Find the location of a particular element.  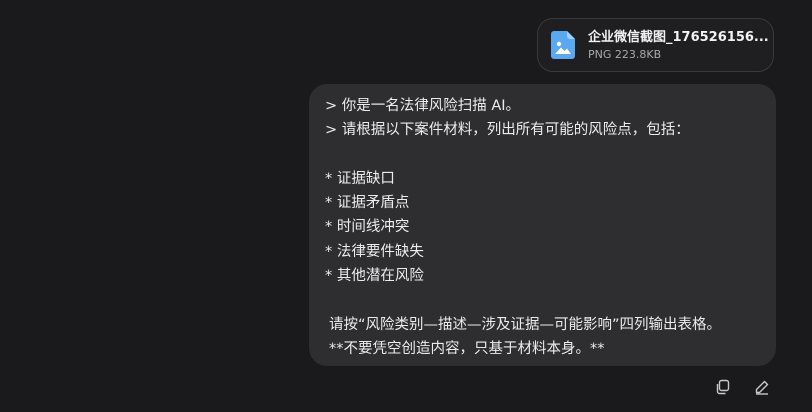

message-line: **不要凭空创造内容，只基于材料本身。** is located at coordinates (467, 348).